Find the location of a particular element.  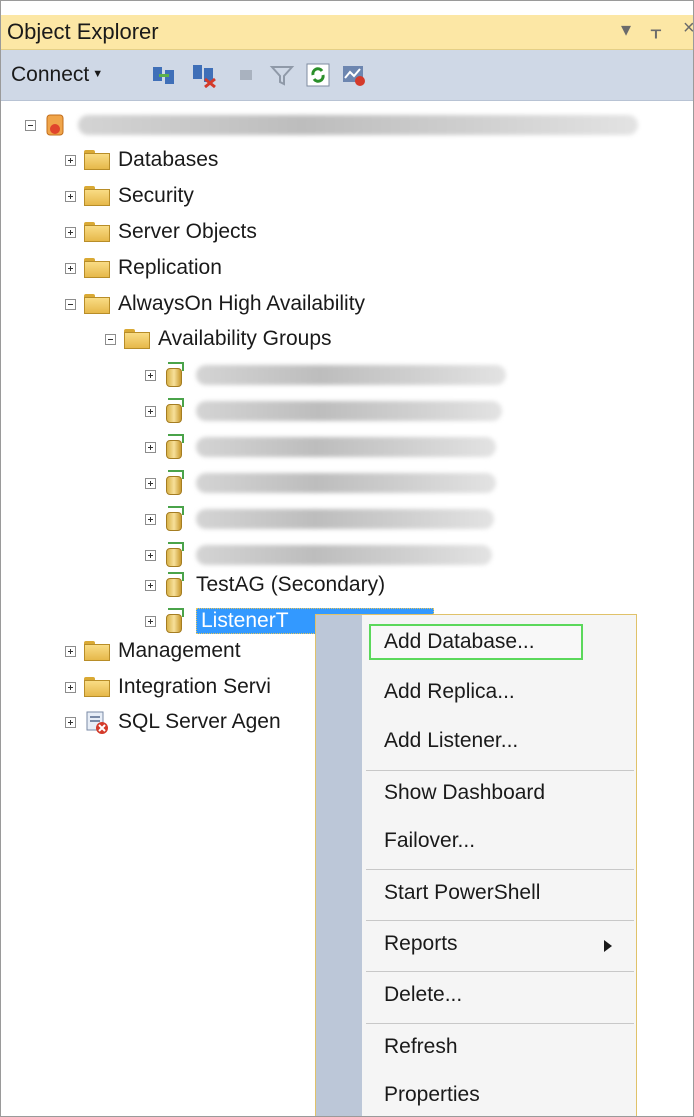

tree-node-server is located at coordinates (331, 125).